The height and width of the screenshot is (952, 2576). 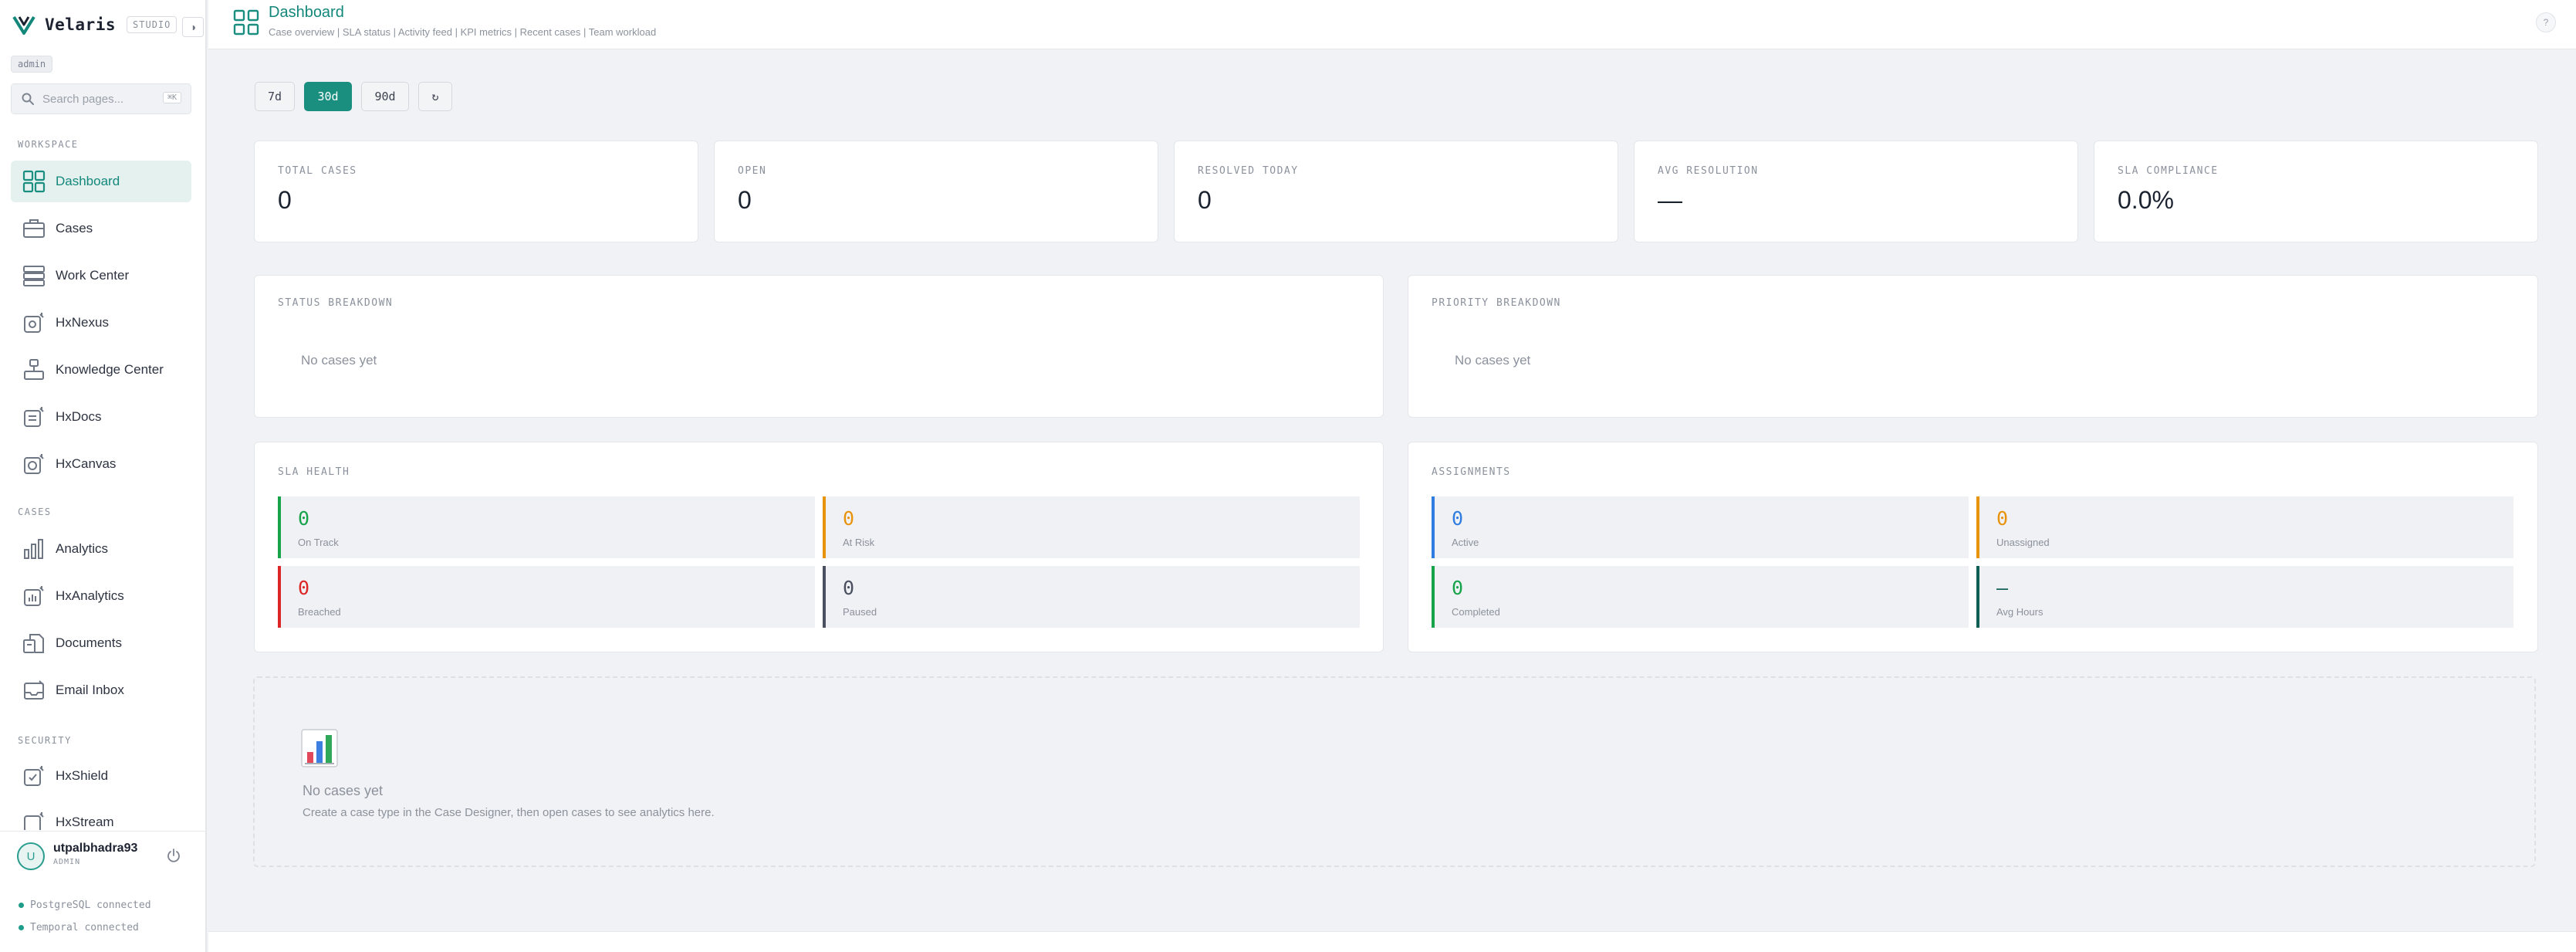 What do you see at coordinates (101, 370) in the screenshot?
I see `sidebar-item-knowledge-center: Knowledge Center` at bounding box center [101, 370].